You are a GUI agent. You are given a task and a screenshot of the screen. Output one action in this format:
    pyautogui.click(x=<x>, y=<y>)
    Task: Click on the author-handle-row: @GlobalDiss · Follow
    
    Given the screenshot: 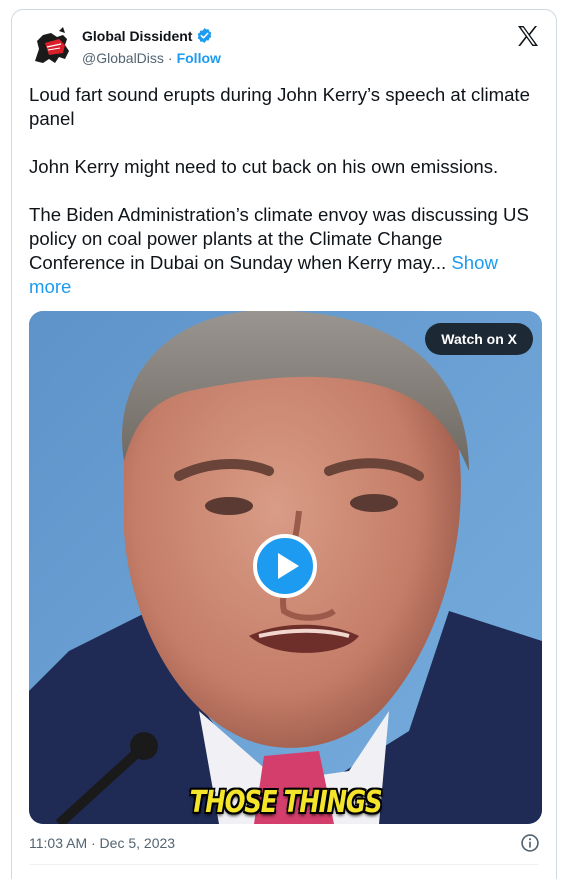 What is the action you would take?
    pyautogui.click(x=151, y=58)
    